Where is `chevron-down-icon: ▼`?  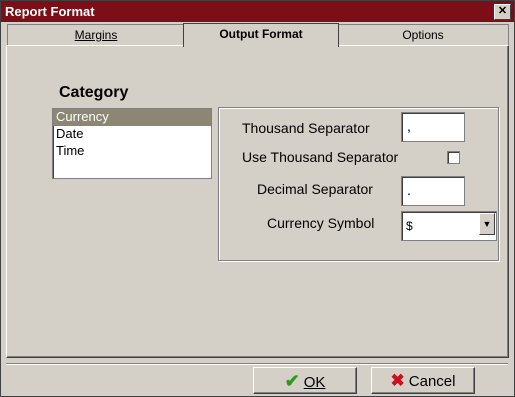 chevron-down-icon: ▼ is located at coordinates (487, 224).